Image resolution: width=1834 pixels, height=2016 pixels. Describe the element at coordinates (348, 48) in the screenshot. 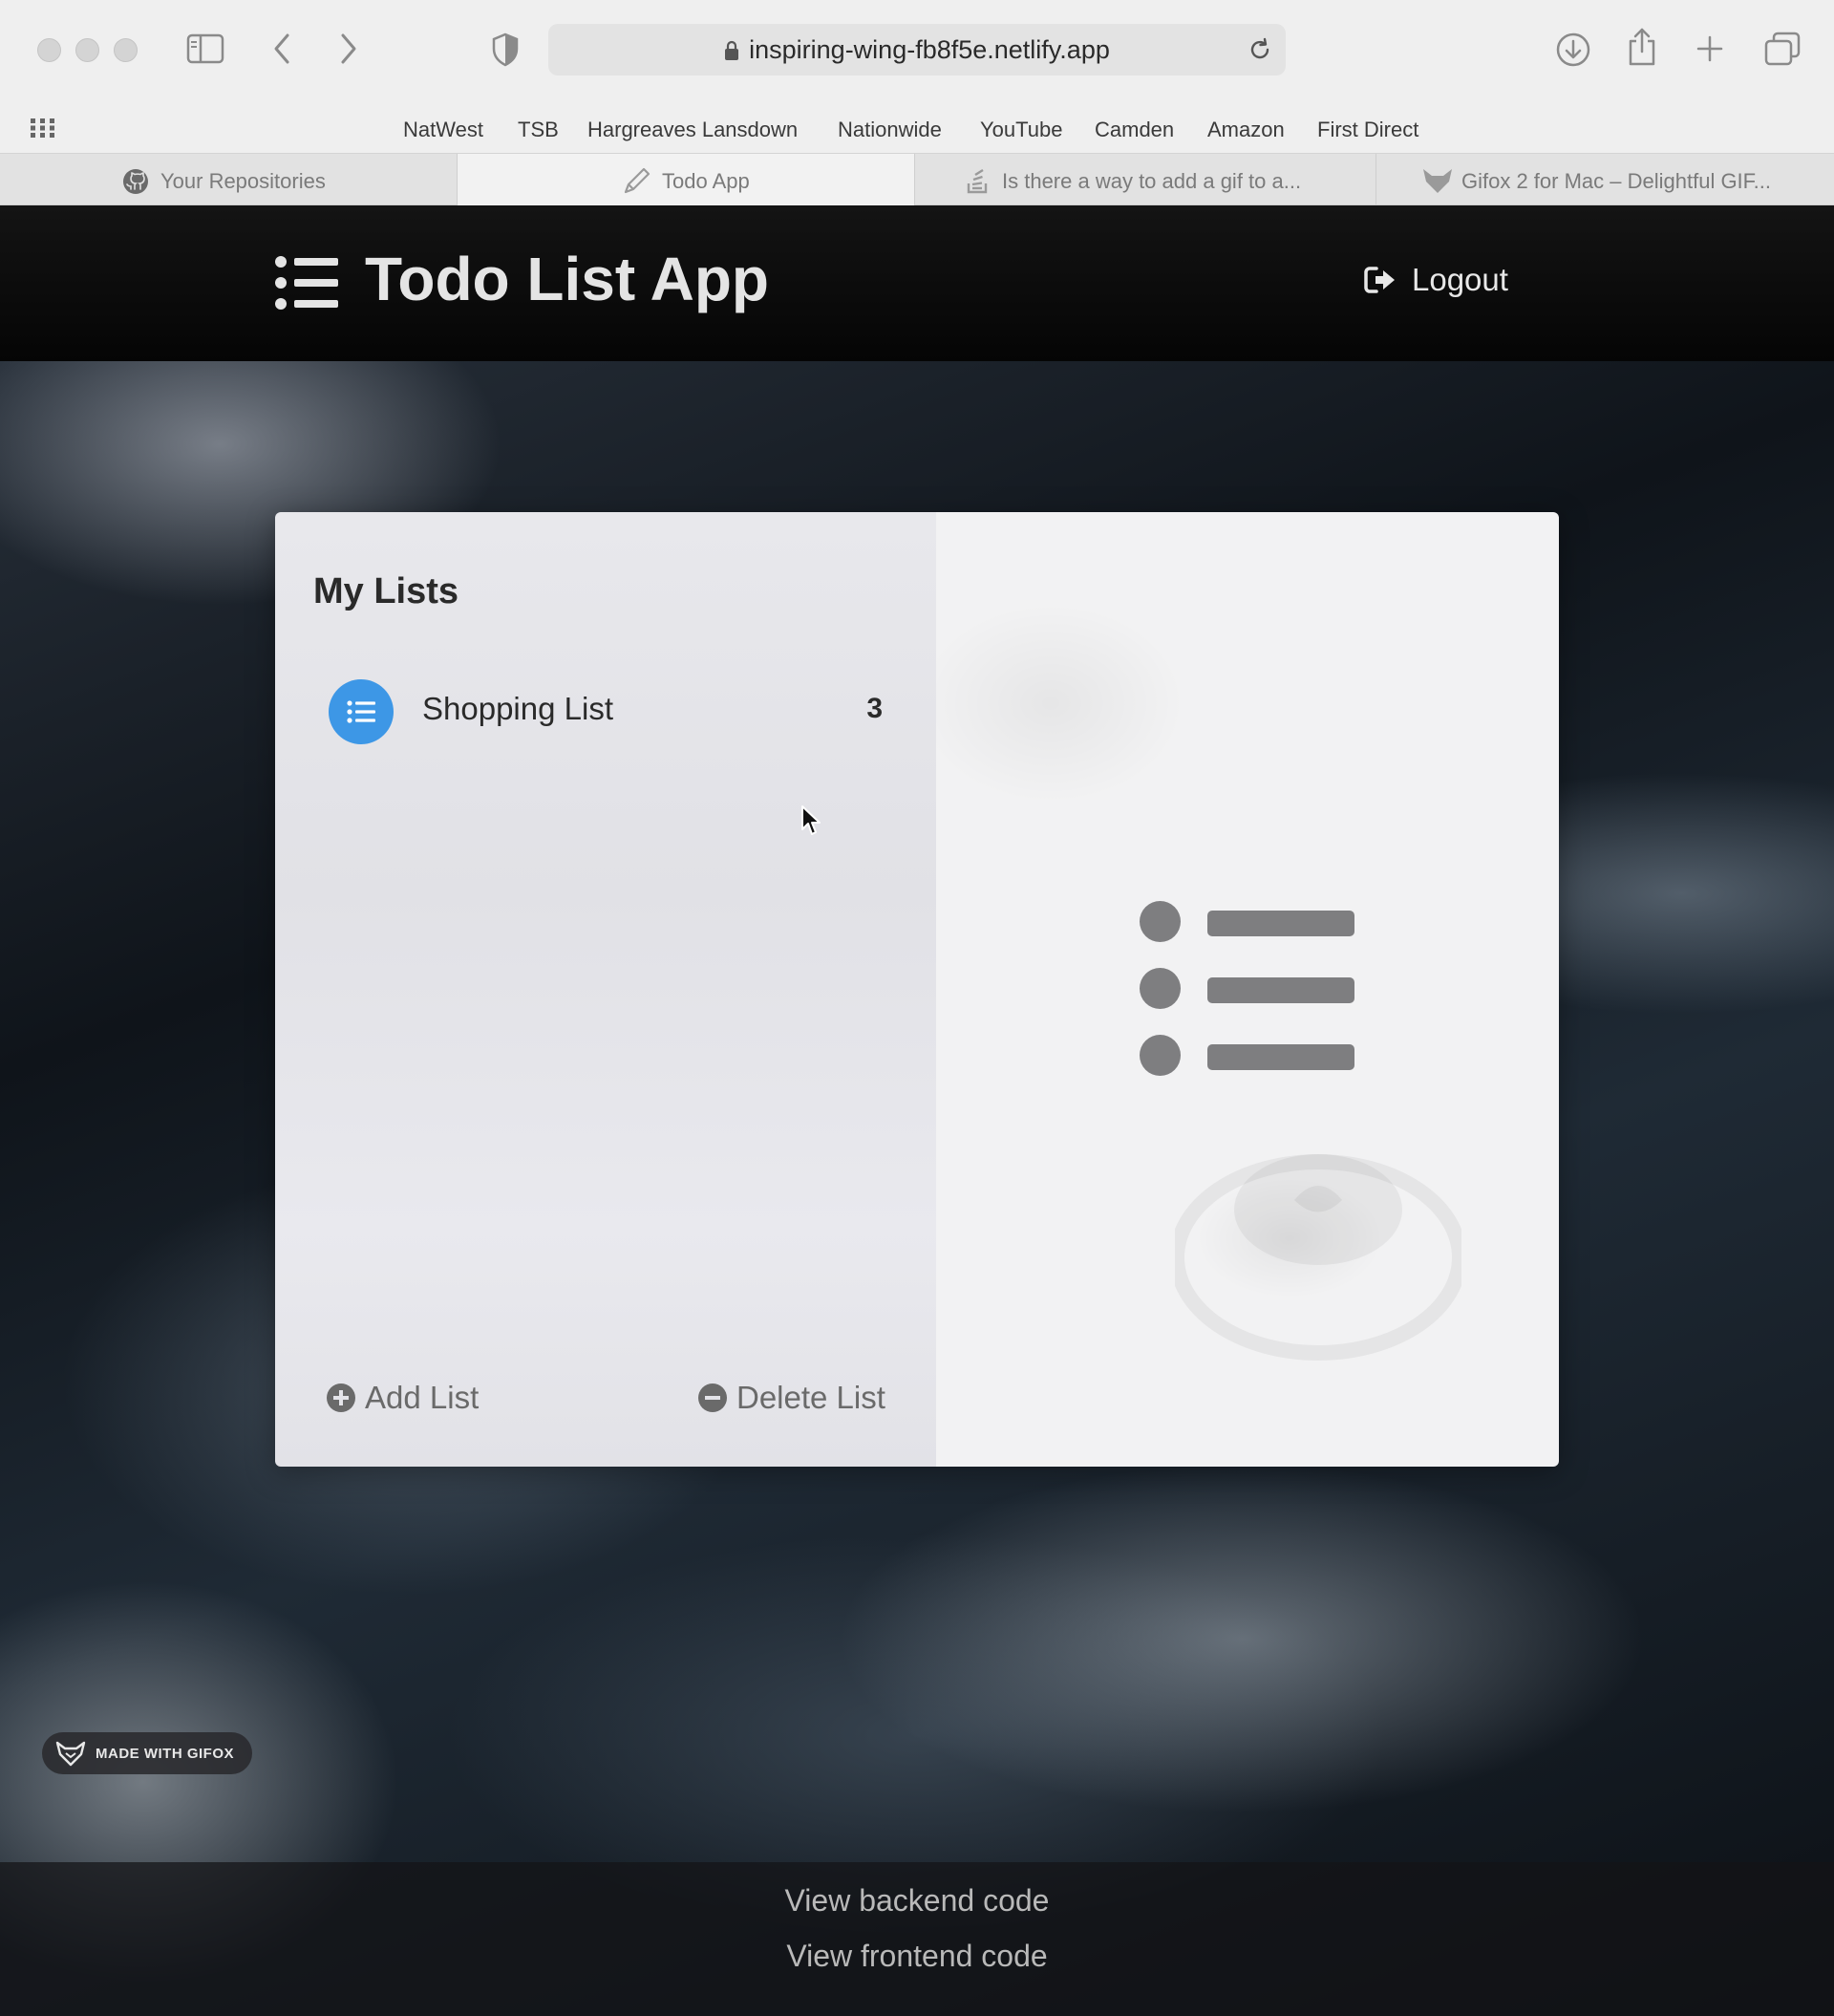

I see `forward-icon` at that location.